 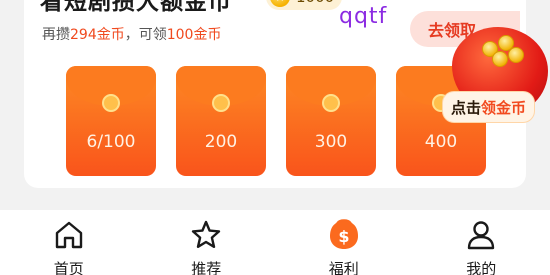 I want to click on star-icon, so click(x=206, y=235).